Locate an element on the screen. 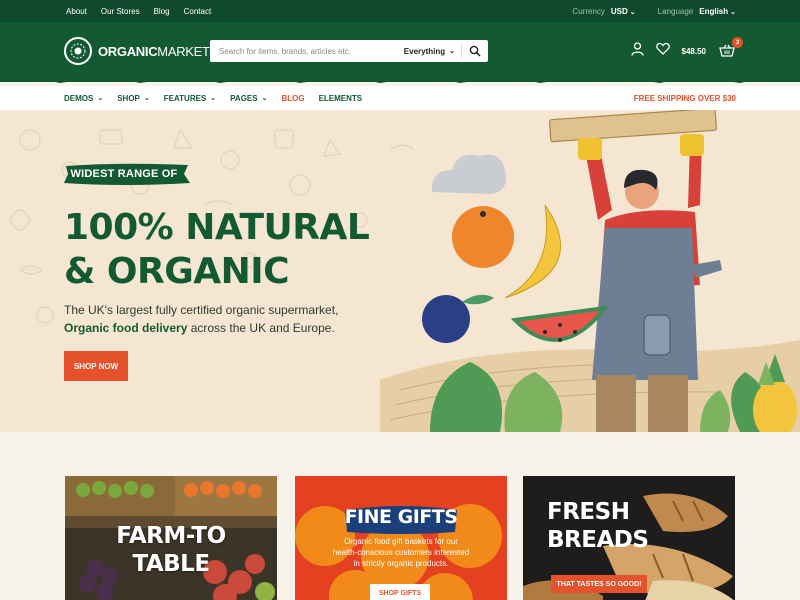 This screenshot has width=800, height=600. card-title: FINE GIFTS is located at coordinates (401, 517).